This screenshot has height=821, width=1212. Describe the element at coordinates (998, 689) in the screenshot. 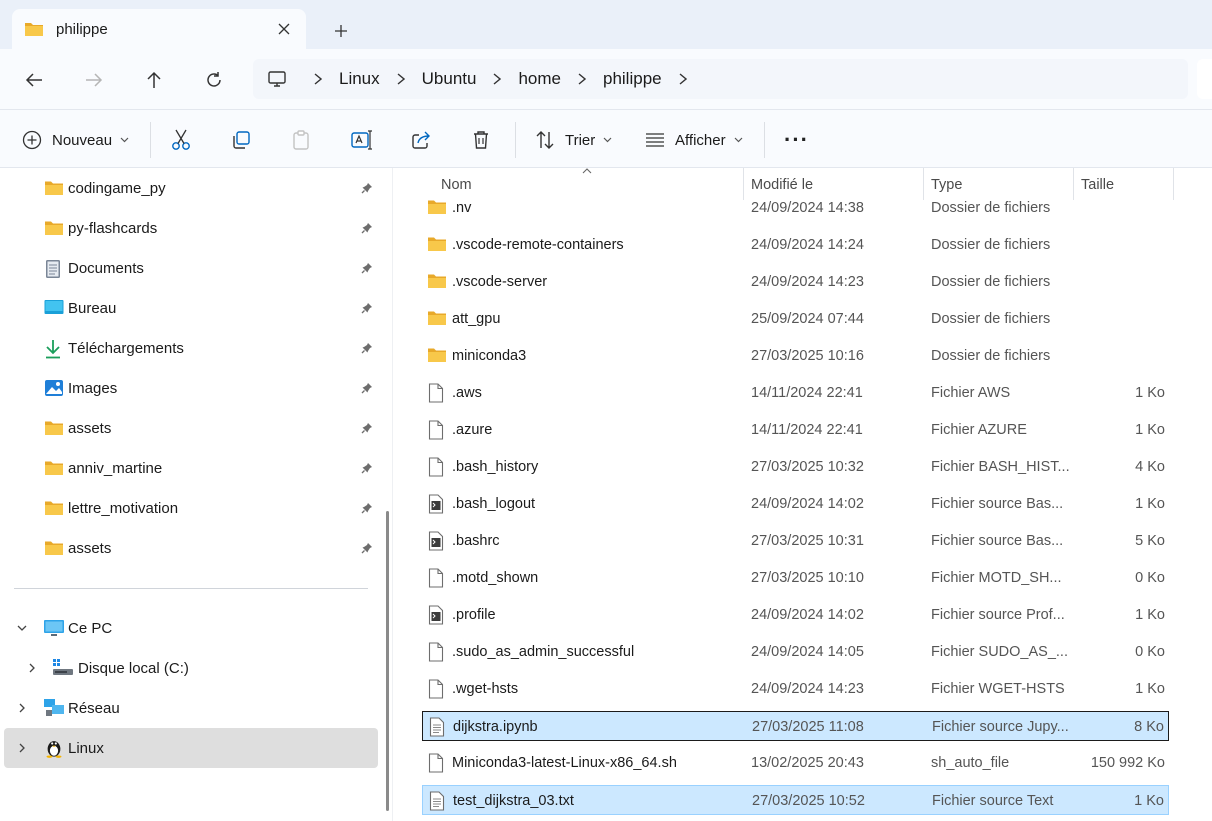

I see `file-type: Fichier WGET-HSTS` at that location.